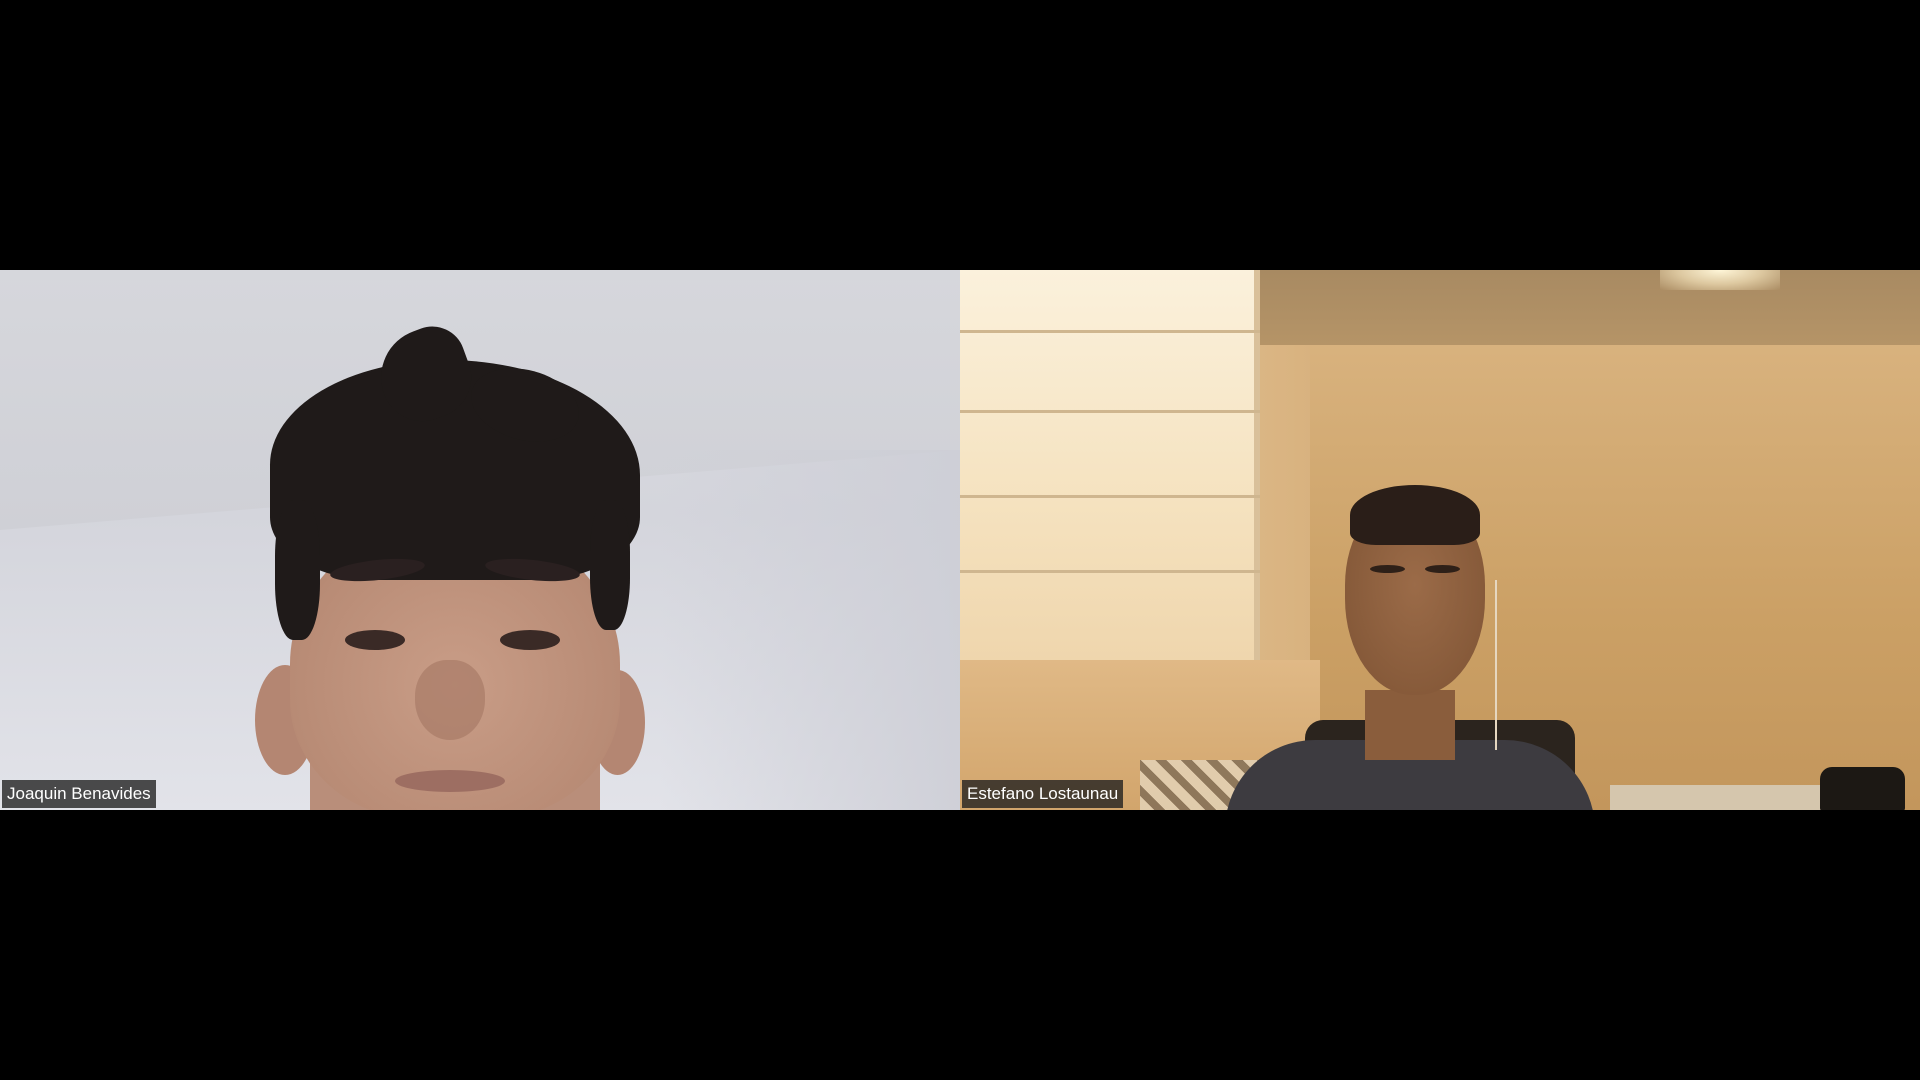 This screenshot has height=1080, width=1920. Describe the element at coordinates (450, 700) in the screenshot. I see `participant-nose` at that location.